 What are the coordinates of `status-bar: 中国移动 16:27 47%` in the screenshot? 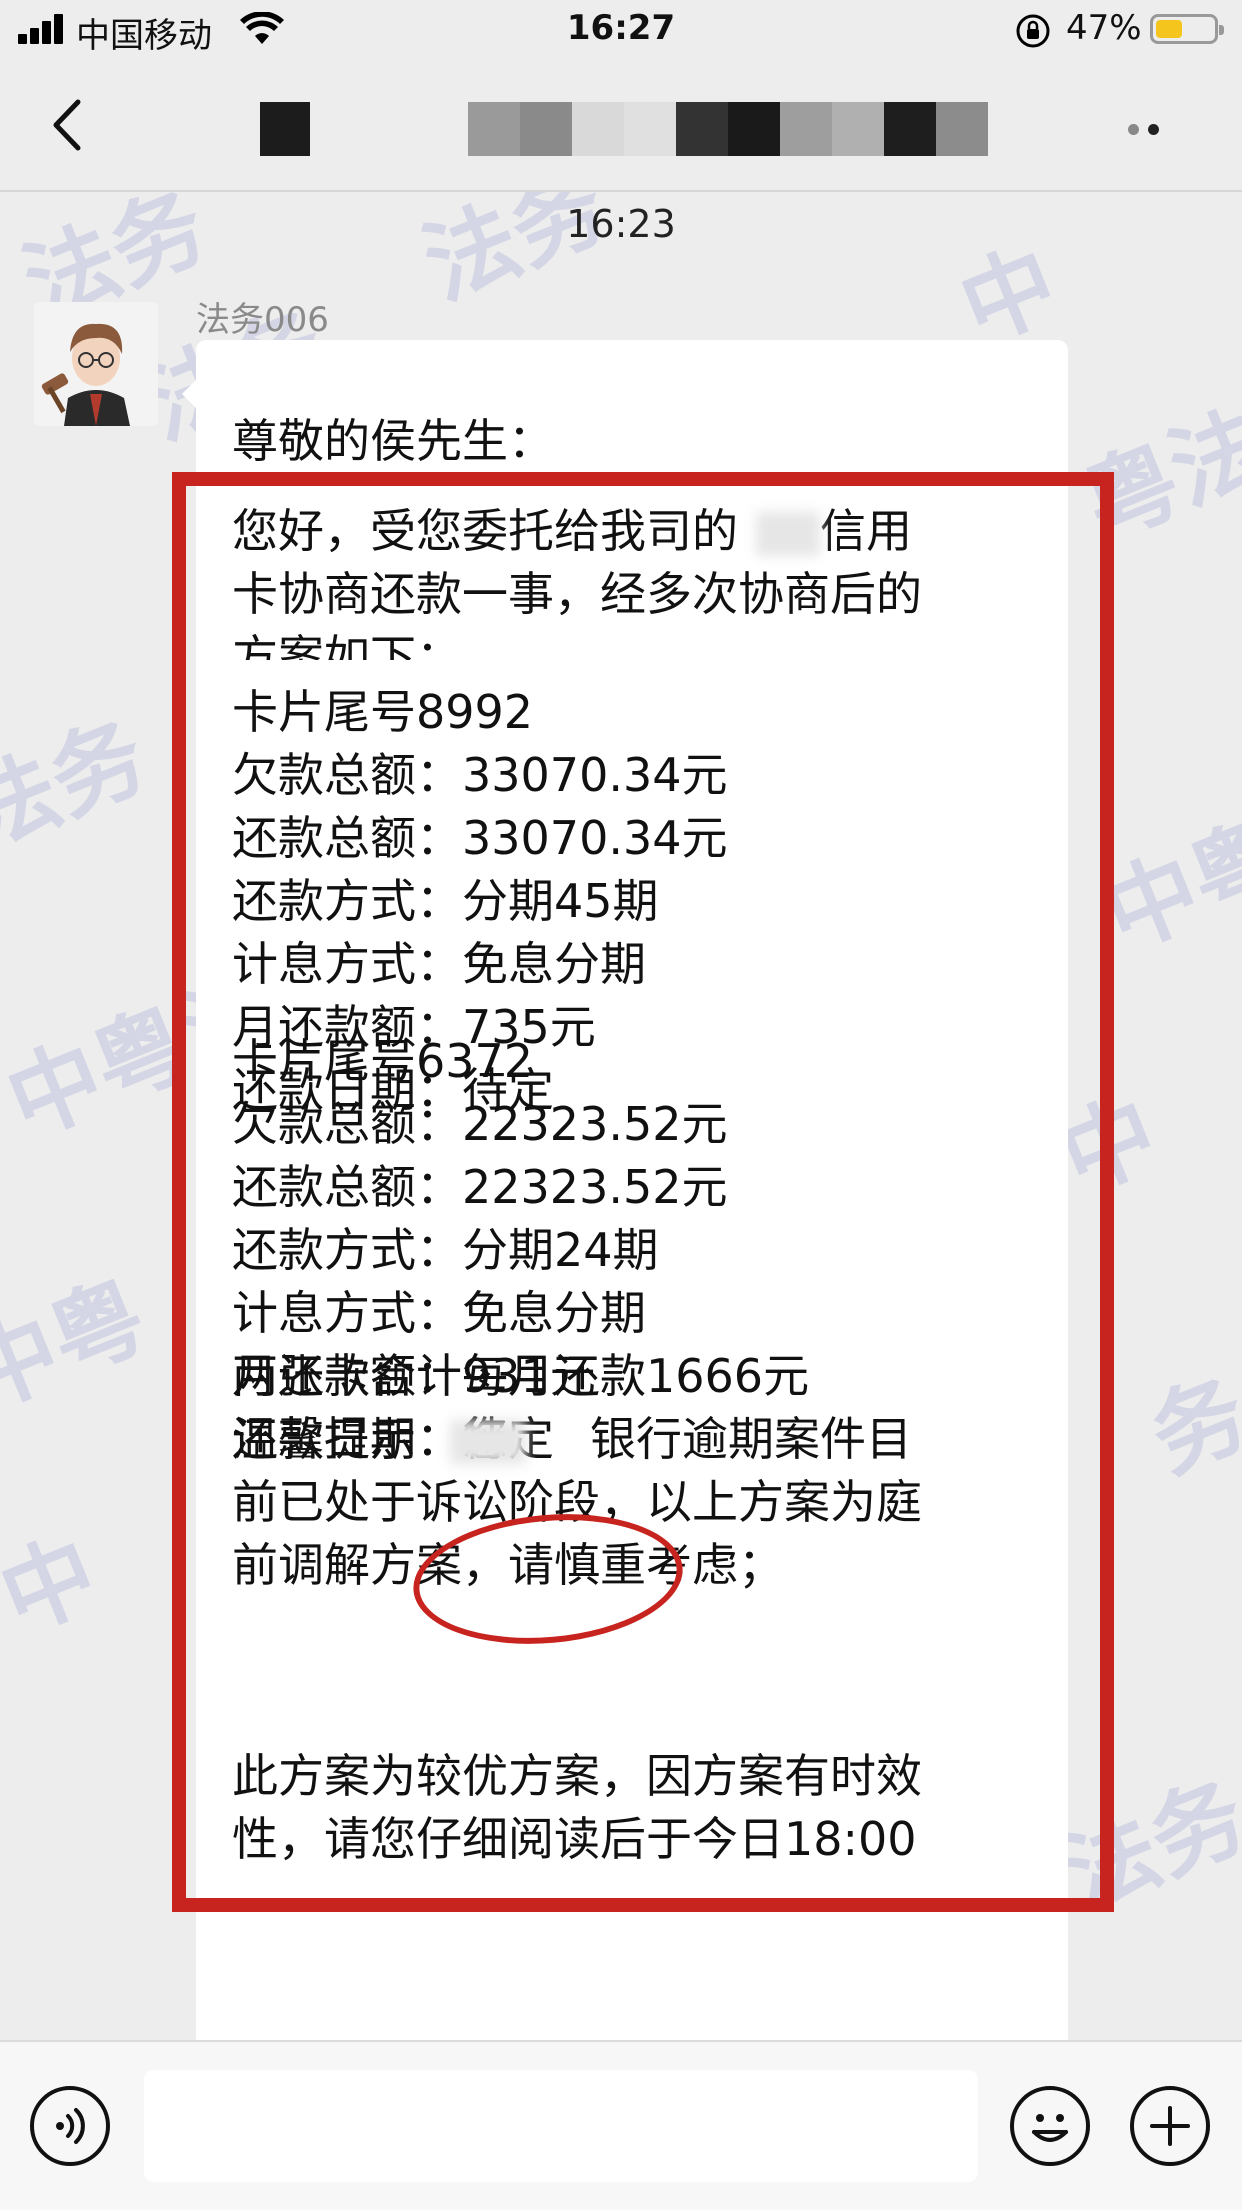 It's located at (621, 31).